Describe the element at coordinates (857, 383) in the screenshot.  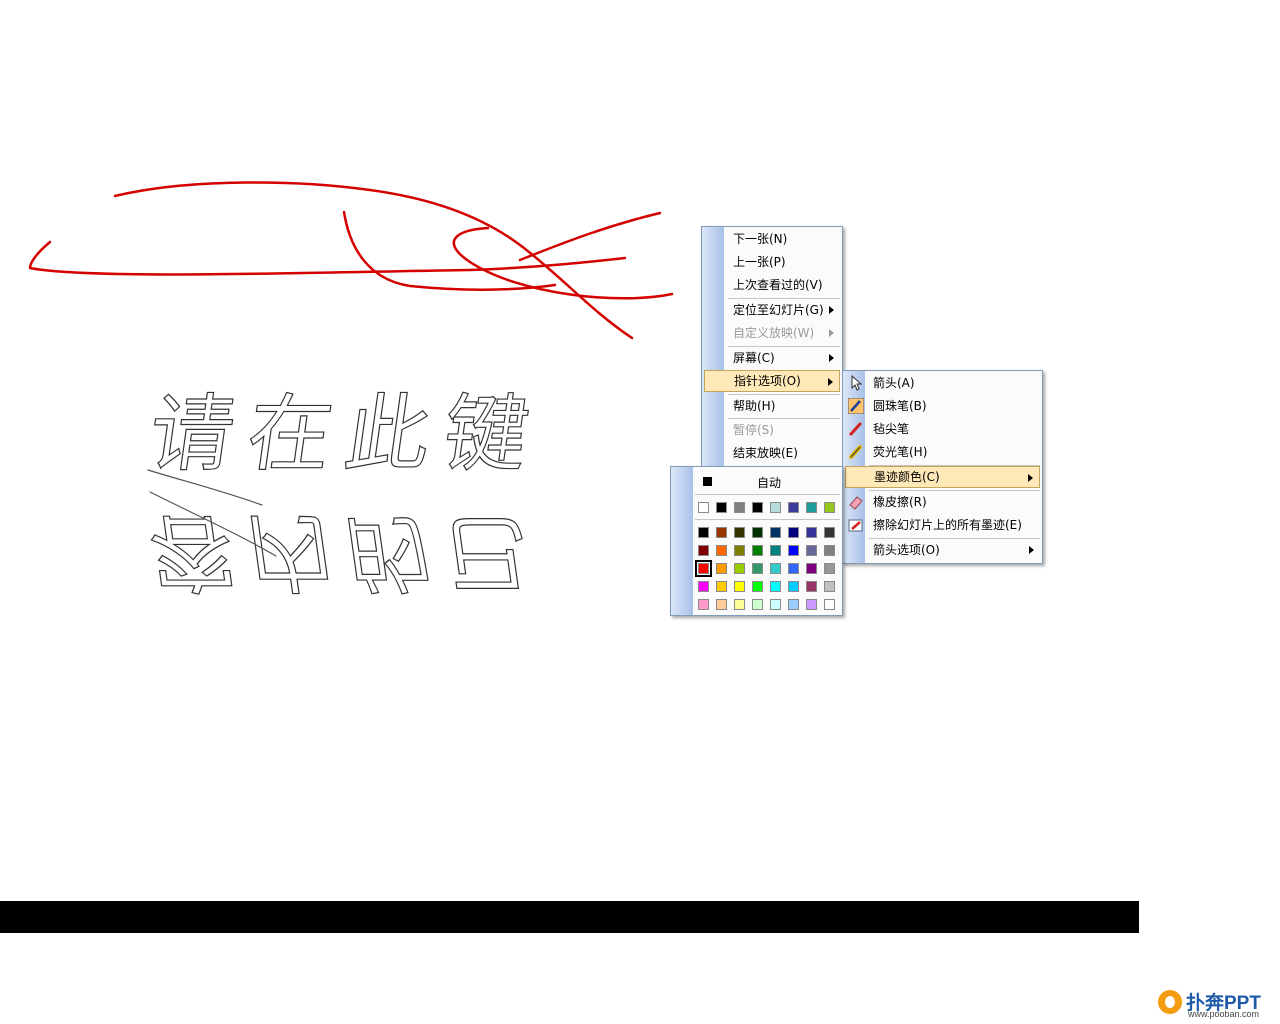
I see `arrow-cursor-icon` at that location.